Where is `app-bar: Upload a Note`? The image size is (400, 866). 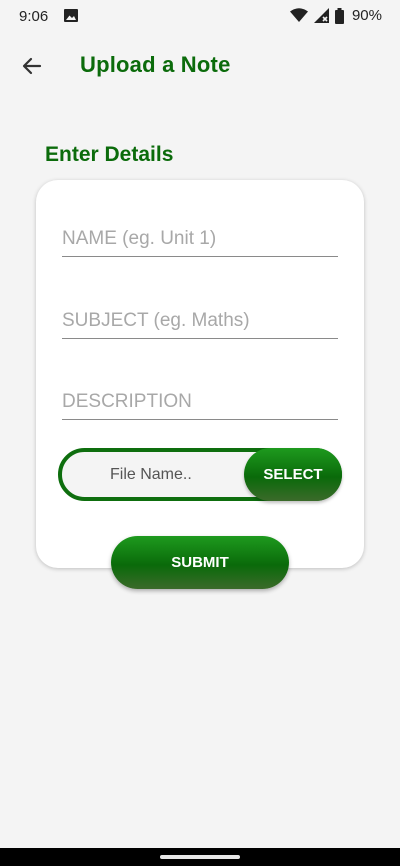 app-bar: Upload a Note is located at coordinates (200, 65).